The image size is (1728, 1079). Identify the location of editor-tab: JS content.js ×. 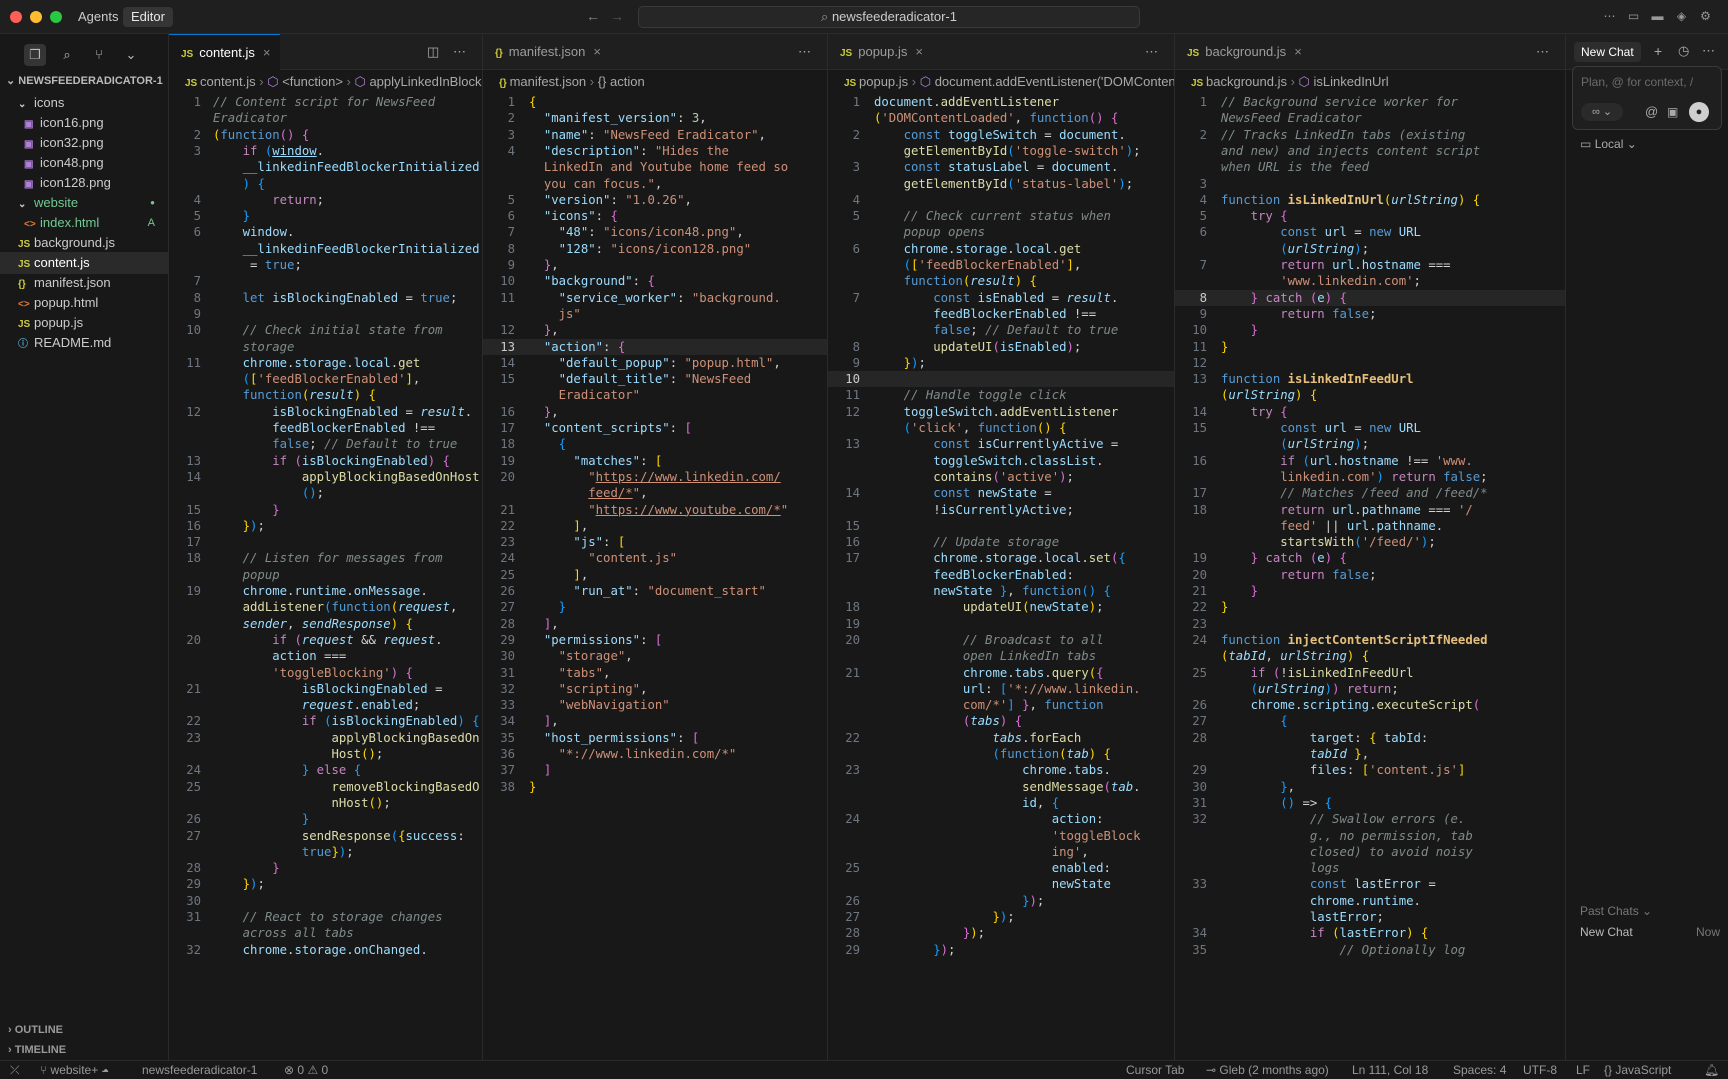
(225, 52).